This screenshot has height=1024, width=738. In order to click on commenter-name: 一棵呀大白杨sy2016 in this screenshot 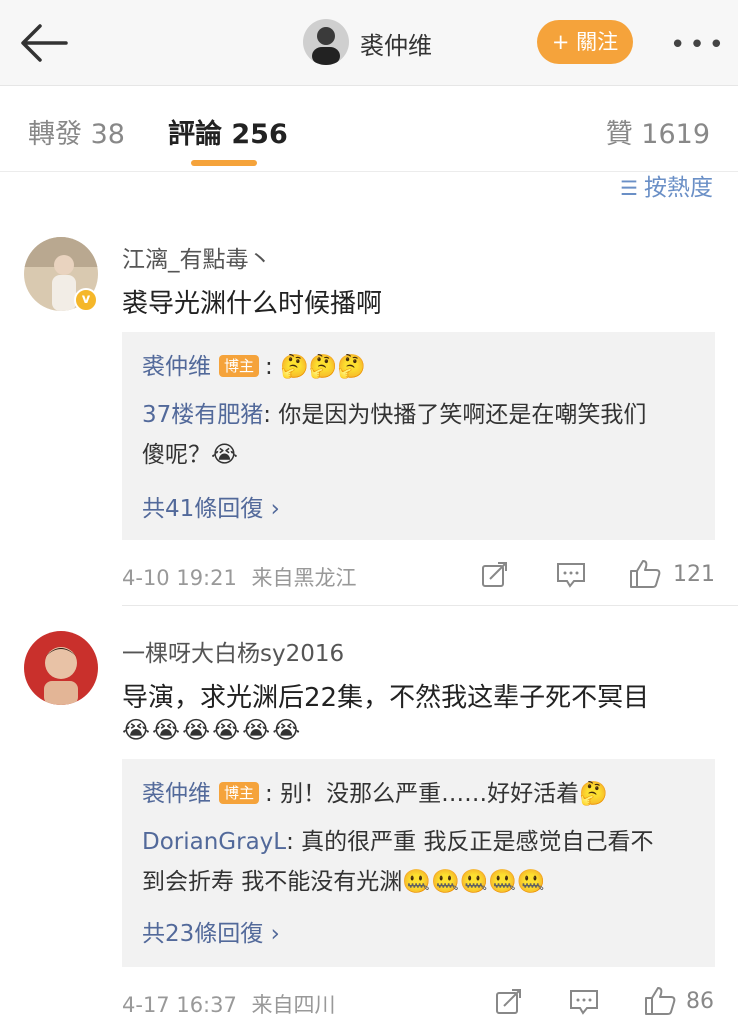, I will do `click(233, 651)`.